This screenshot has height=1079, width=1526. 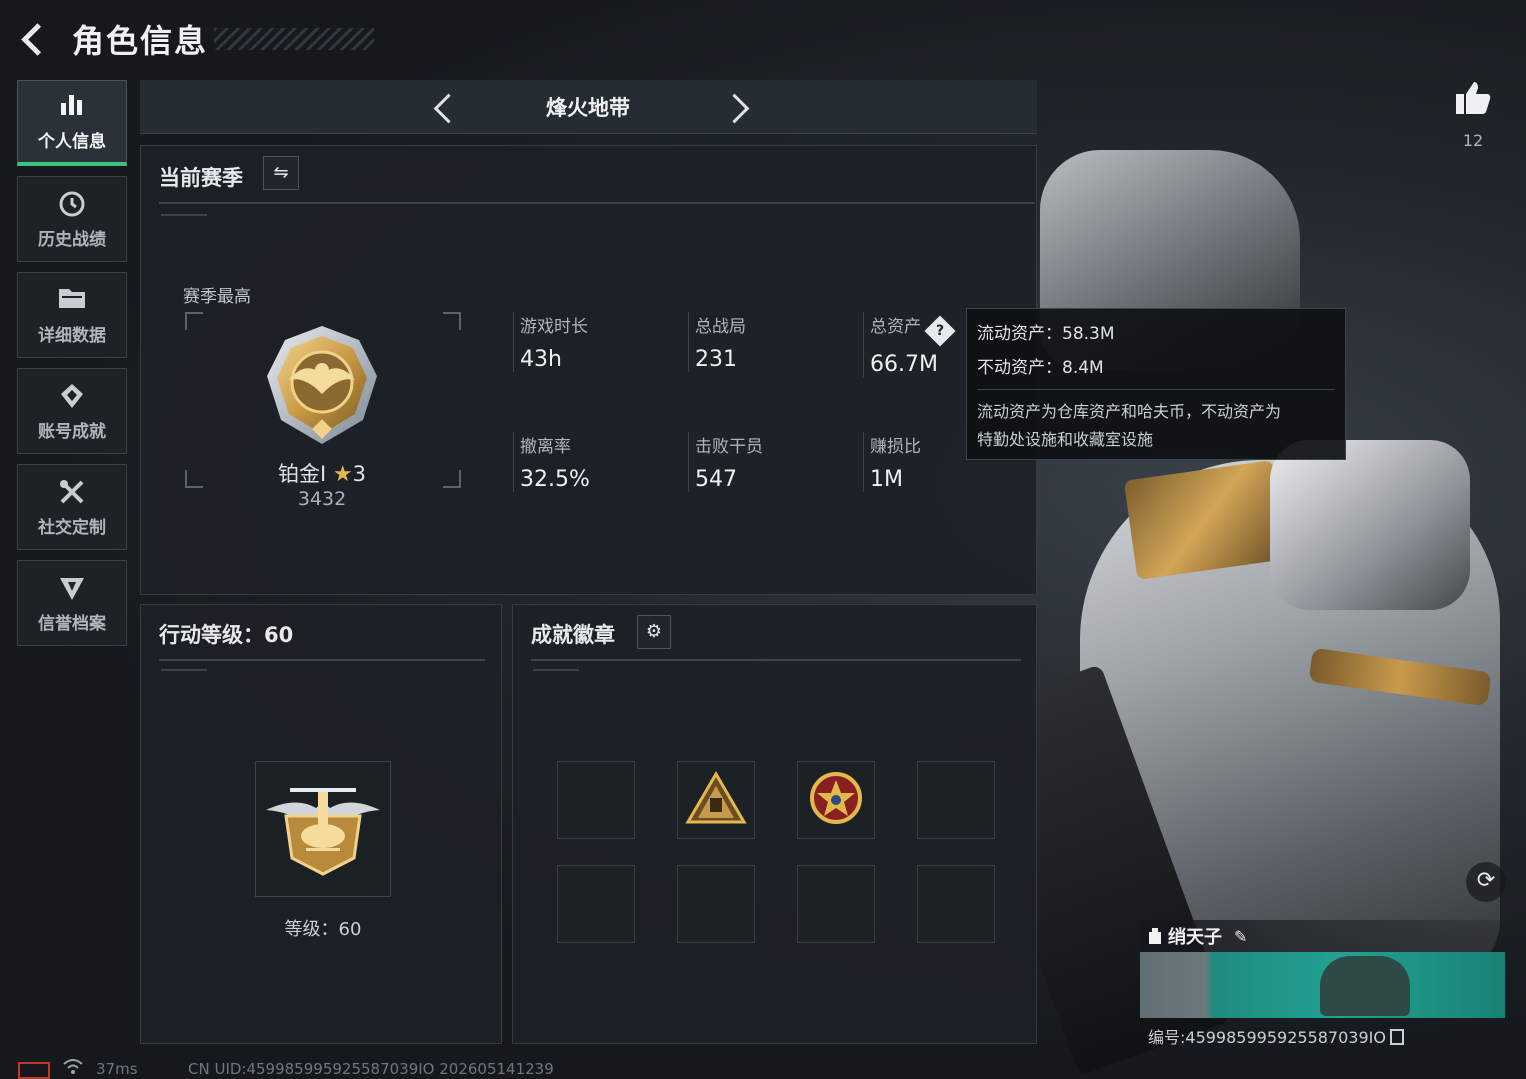 I want to click on stat-label: 游戏时长, so click(x=554, y=327).